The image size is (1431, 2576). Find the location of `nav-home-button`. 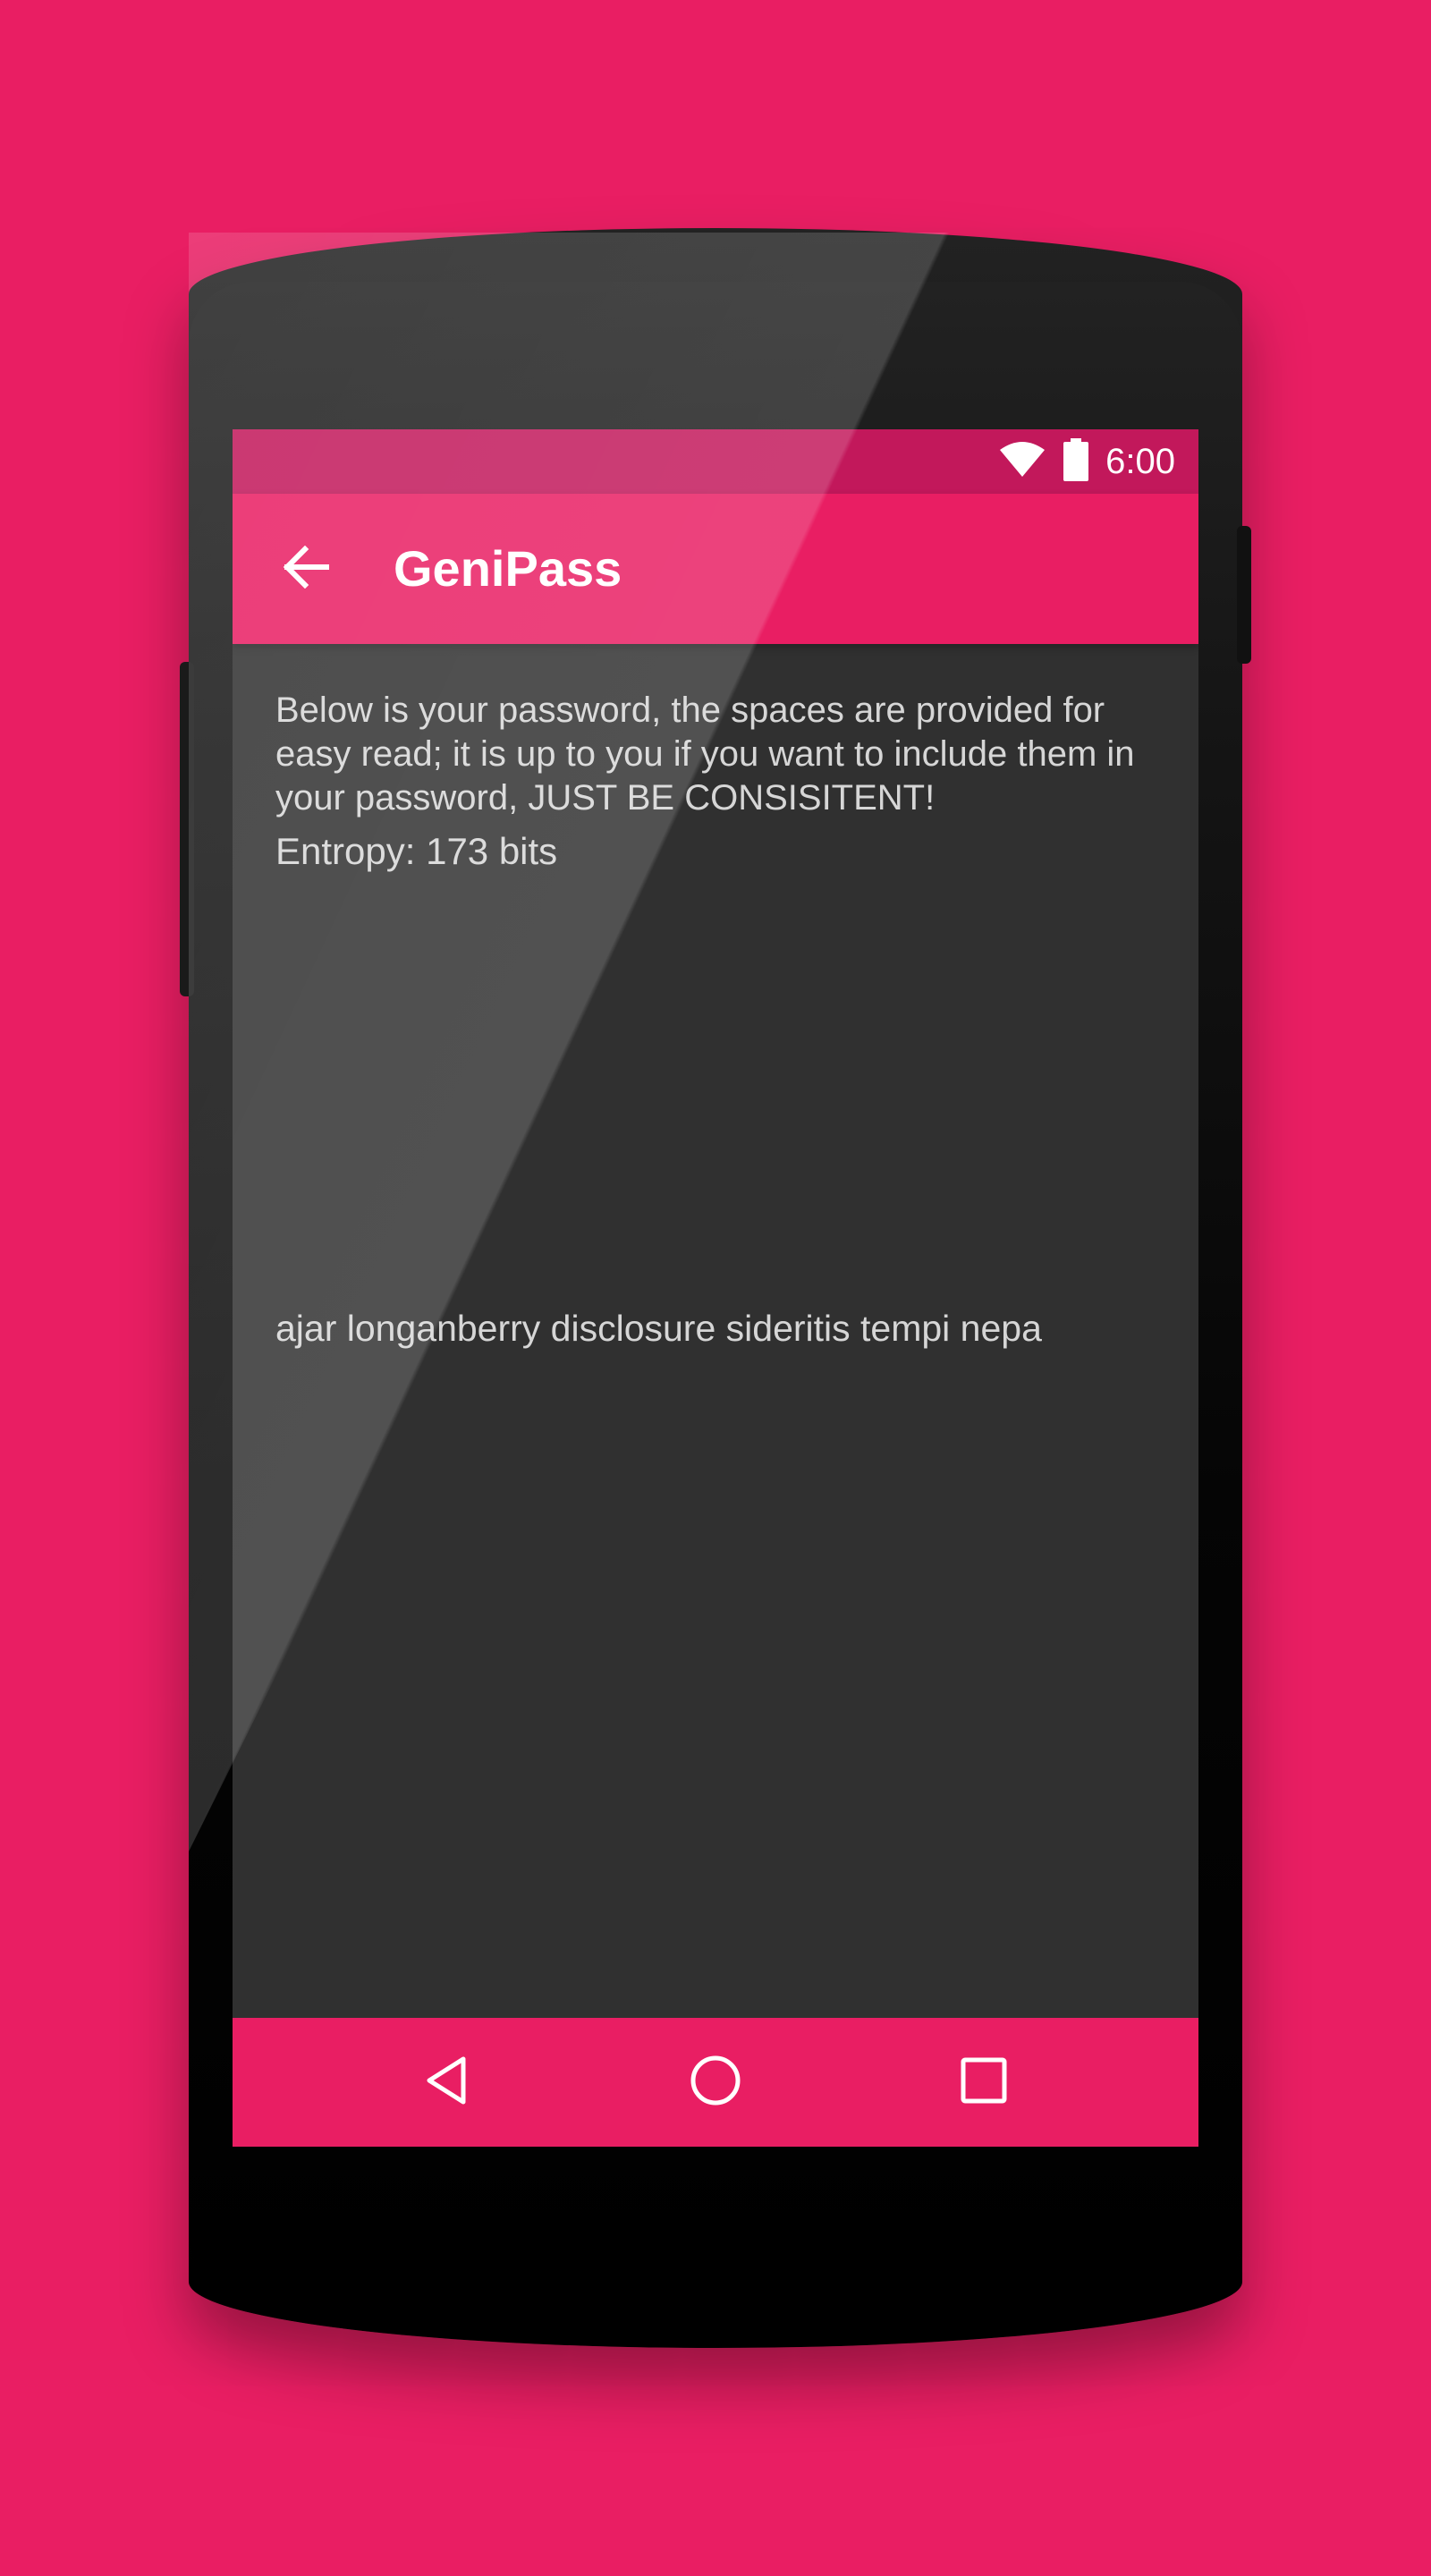

nav-home-button is located at coordinates (716, 2082).